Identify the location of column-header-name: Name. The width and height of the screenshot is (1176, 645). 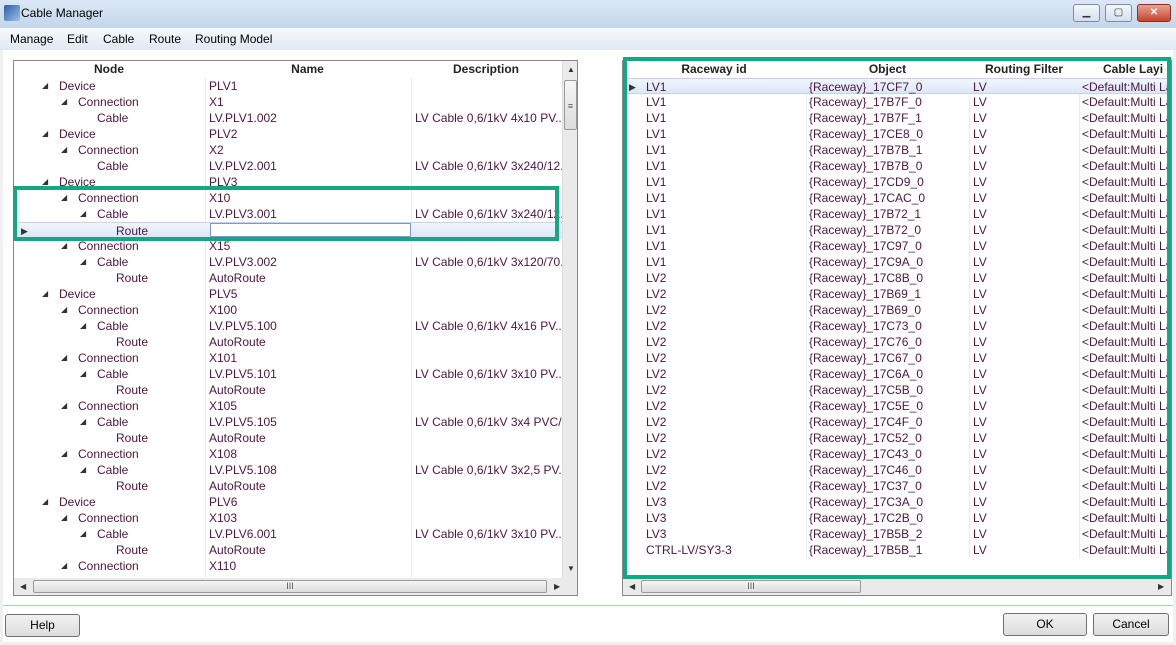
(307, 69).